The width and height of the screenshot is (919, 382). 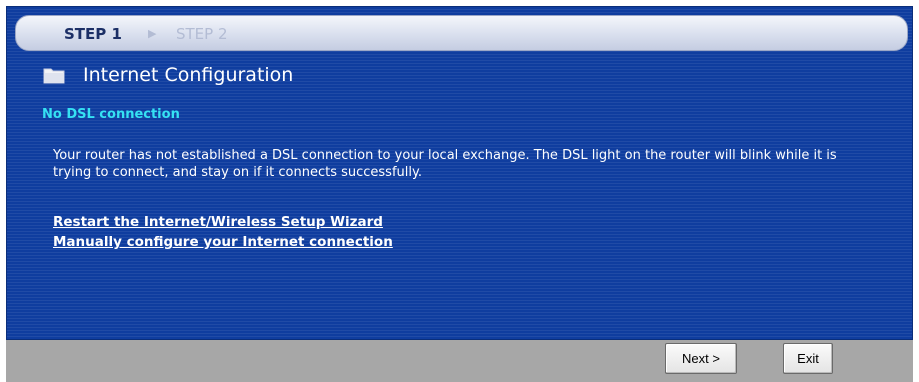 I want to click on footer-bar, so click(x=459, y=361).